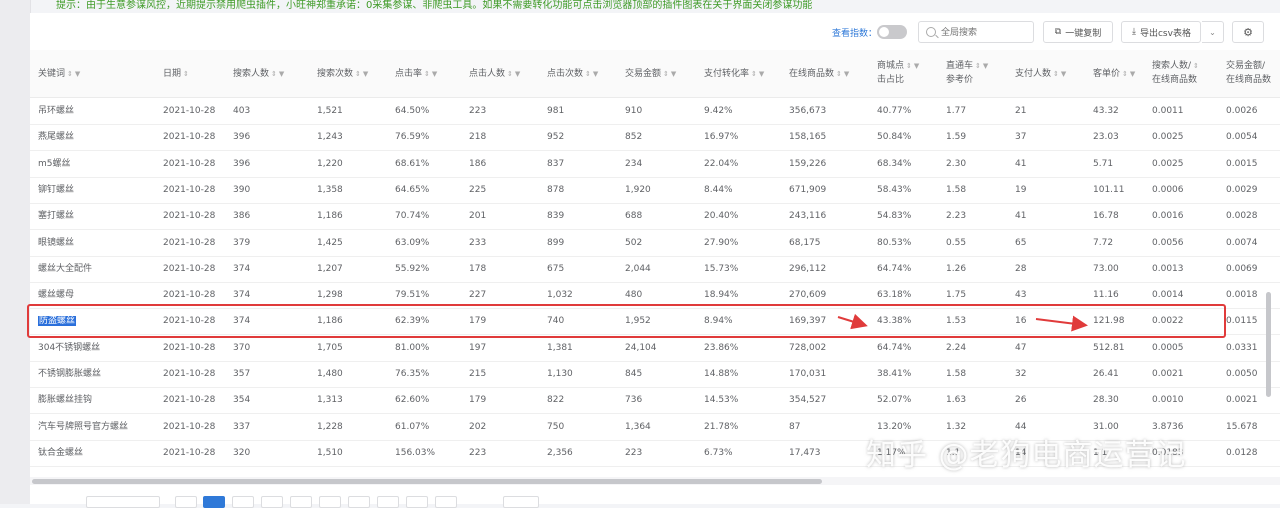 Image resolution: width=1280 pixels, height=508 pixels. I want to click on table-cell: 68.34%, so click(894, 163).